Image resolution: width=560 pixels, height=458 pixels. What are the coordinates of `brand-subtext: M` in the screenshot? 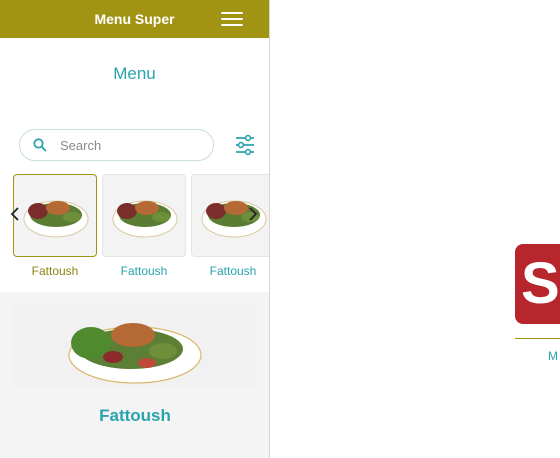 It's located at (553, 356).